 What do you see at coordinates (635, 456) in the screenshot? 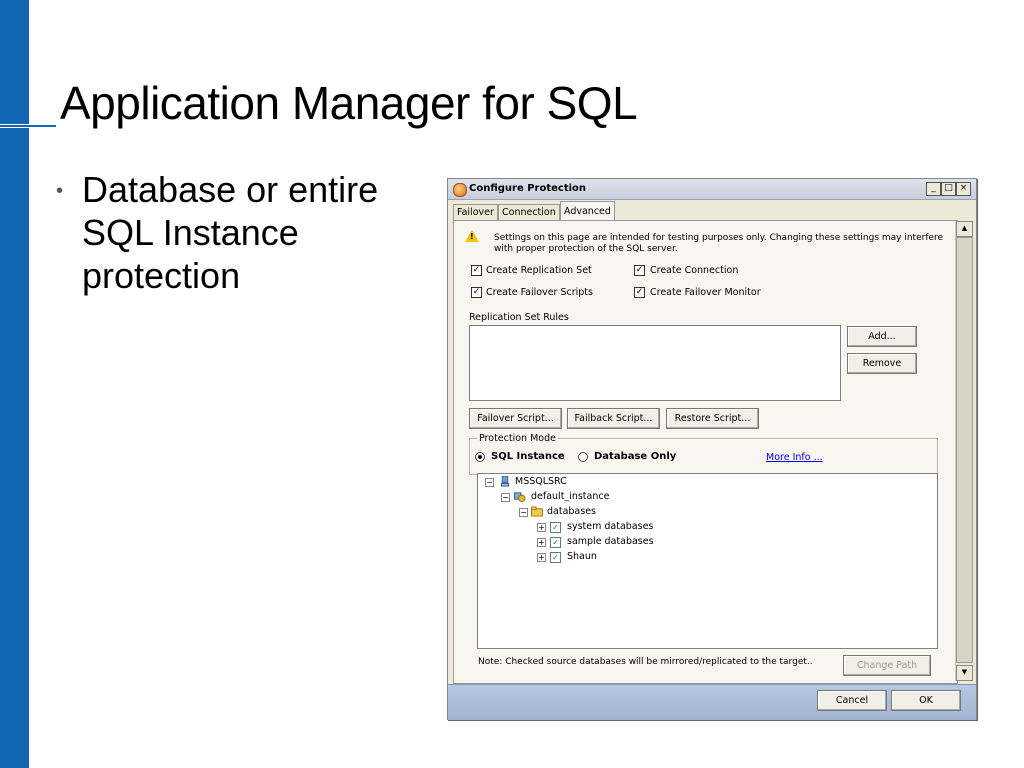
I see `radio-label-database-only: Database Only` at bounding box center [635, 456].